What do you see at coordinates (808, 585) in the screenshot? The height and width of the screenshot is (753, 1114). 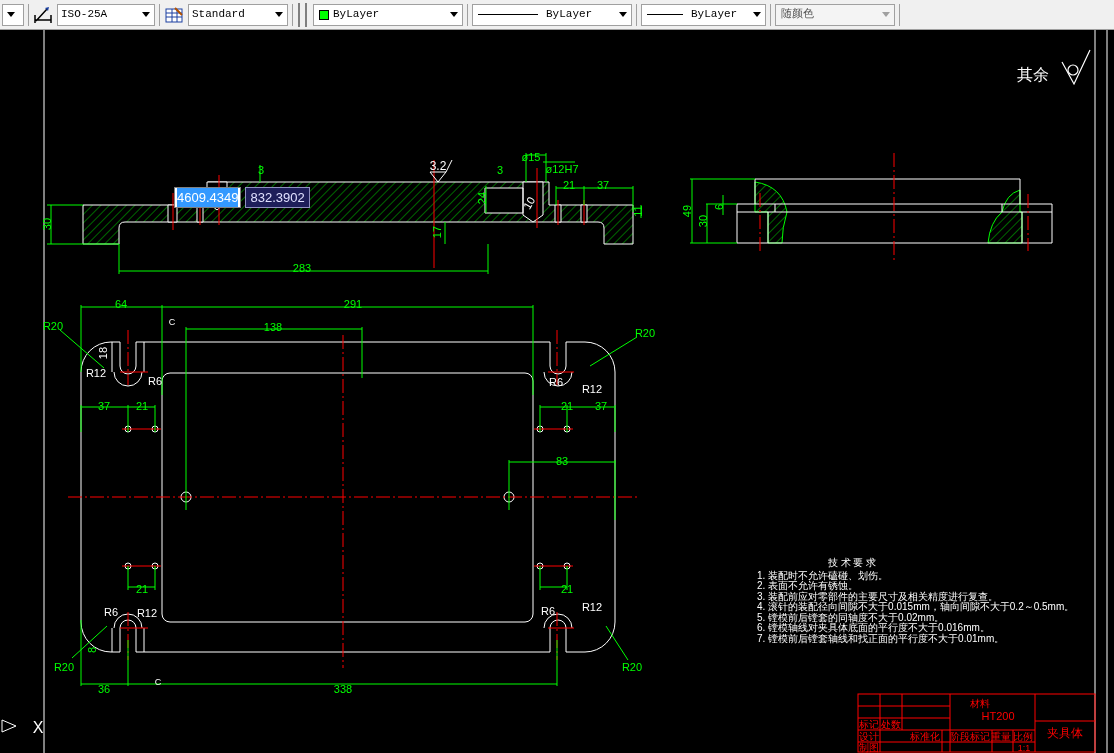 I see `requirement-text: 2. 表面不允许有锈蚀。` at bounding box center [808, 585].